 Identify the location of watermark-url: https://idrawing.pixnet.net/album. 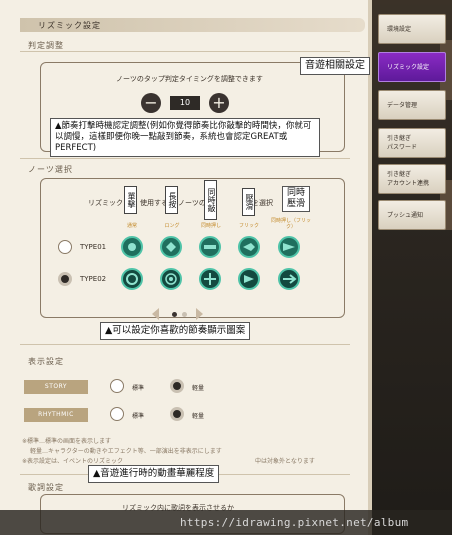
(294, 522).